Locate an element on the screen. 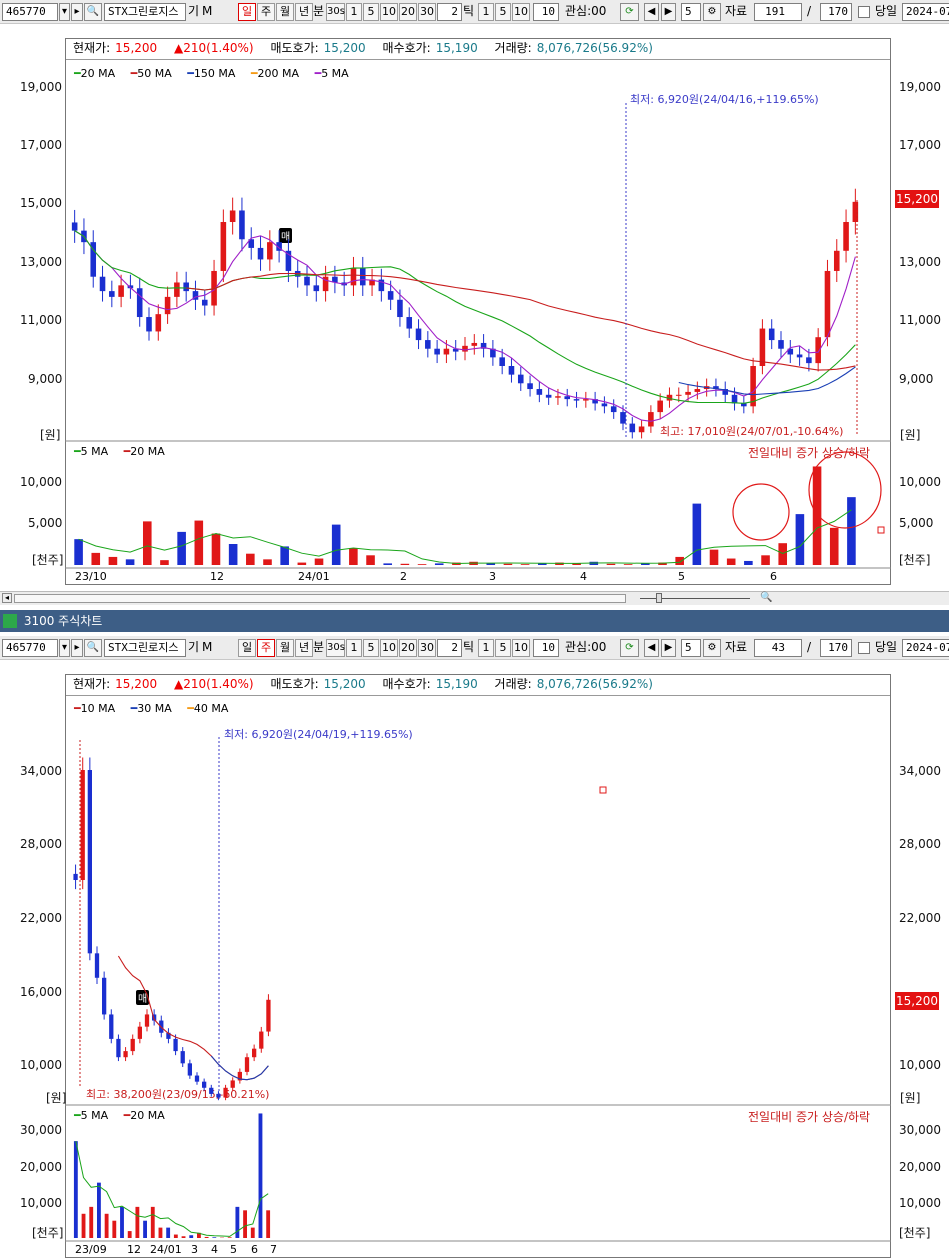 This screenshot has width=949, height=1258. volume-highlight-circle is located at coordinates (761, 512).